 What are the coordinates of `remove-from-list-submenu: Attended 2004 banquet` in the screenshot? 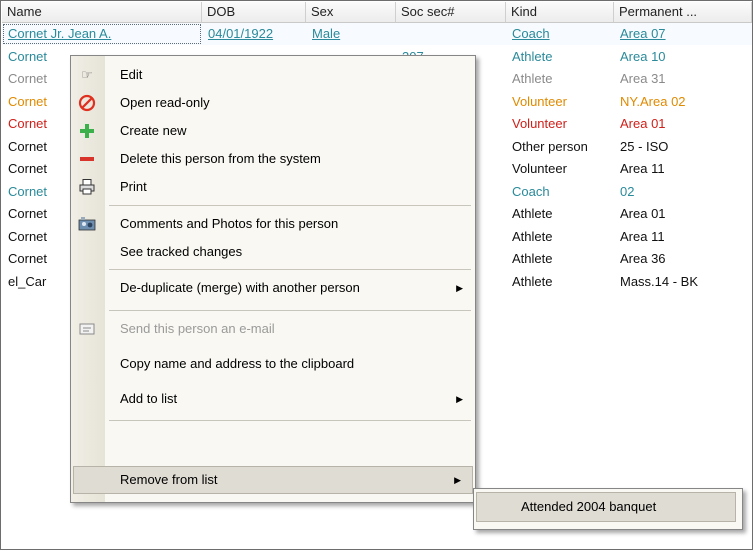 It's located at (608, 509).